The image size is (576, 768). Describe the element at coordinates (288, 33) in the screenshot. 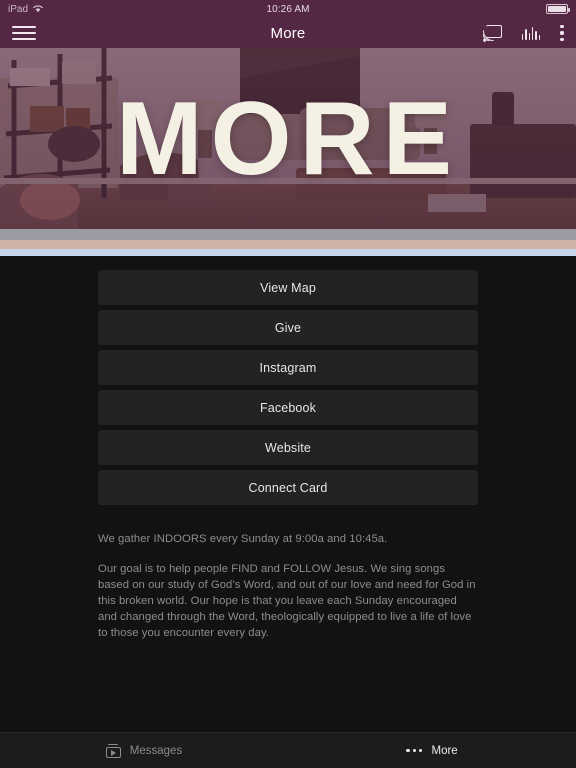

I see `nav-bar: More` at that location.